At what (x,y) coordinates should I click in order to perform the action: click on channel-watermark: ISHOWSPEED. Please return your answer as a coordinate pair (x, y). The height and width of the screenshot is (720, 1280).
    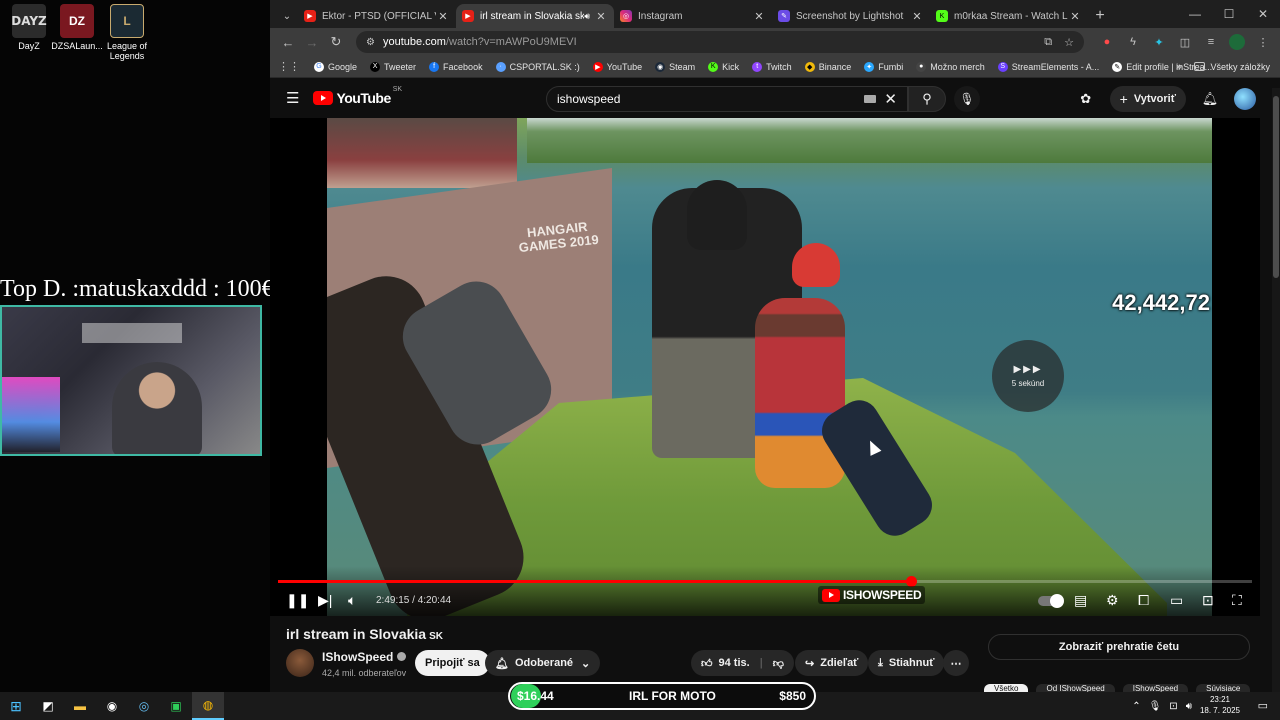
    Looking at the image, I should click on (872, 595).